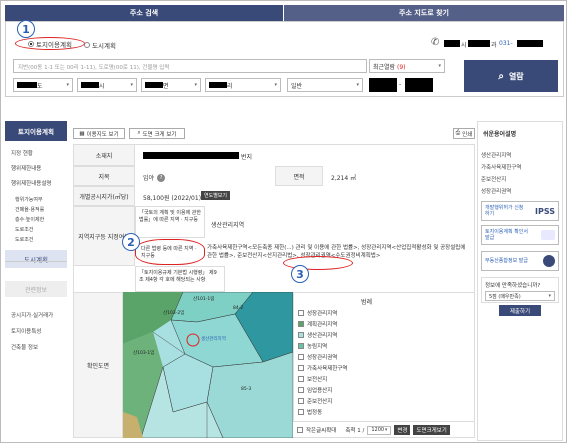 The width and height of the screenshot is (567, 443). What do you see at coordinates (82, 133) in the screenshot?
I see `map-icon: ▦` at bounding box center [82, 133].